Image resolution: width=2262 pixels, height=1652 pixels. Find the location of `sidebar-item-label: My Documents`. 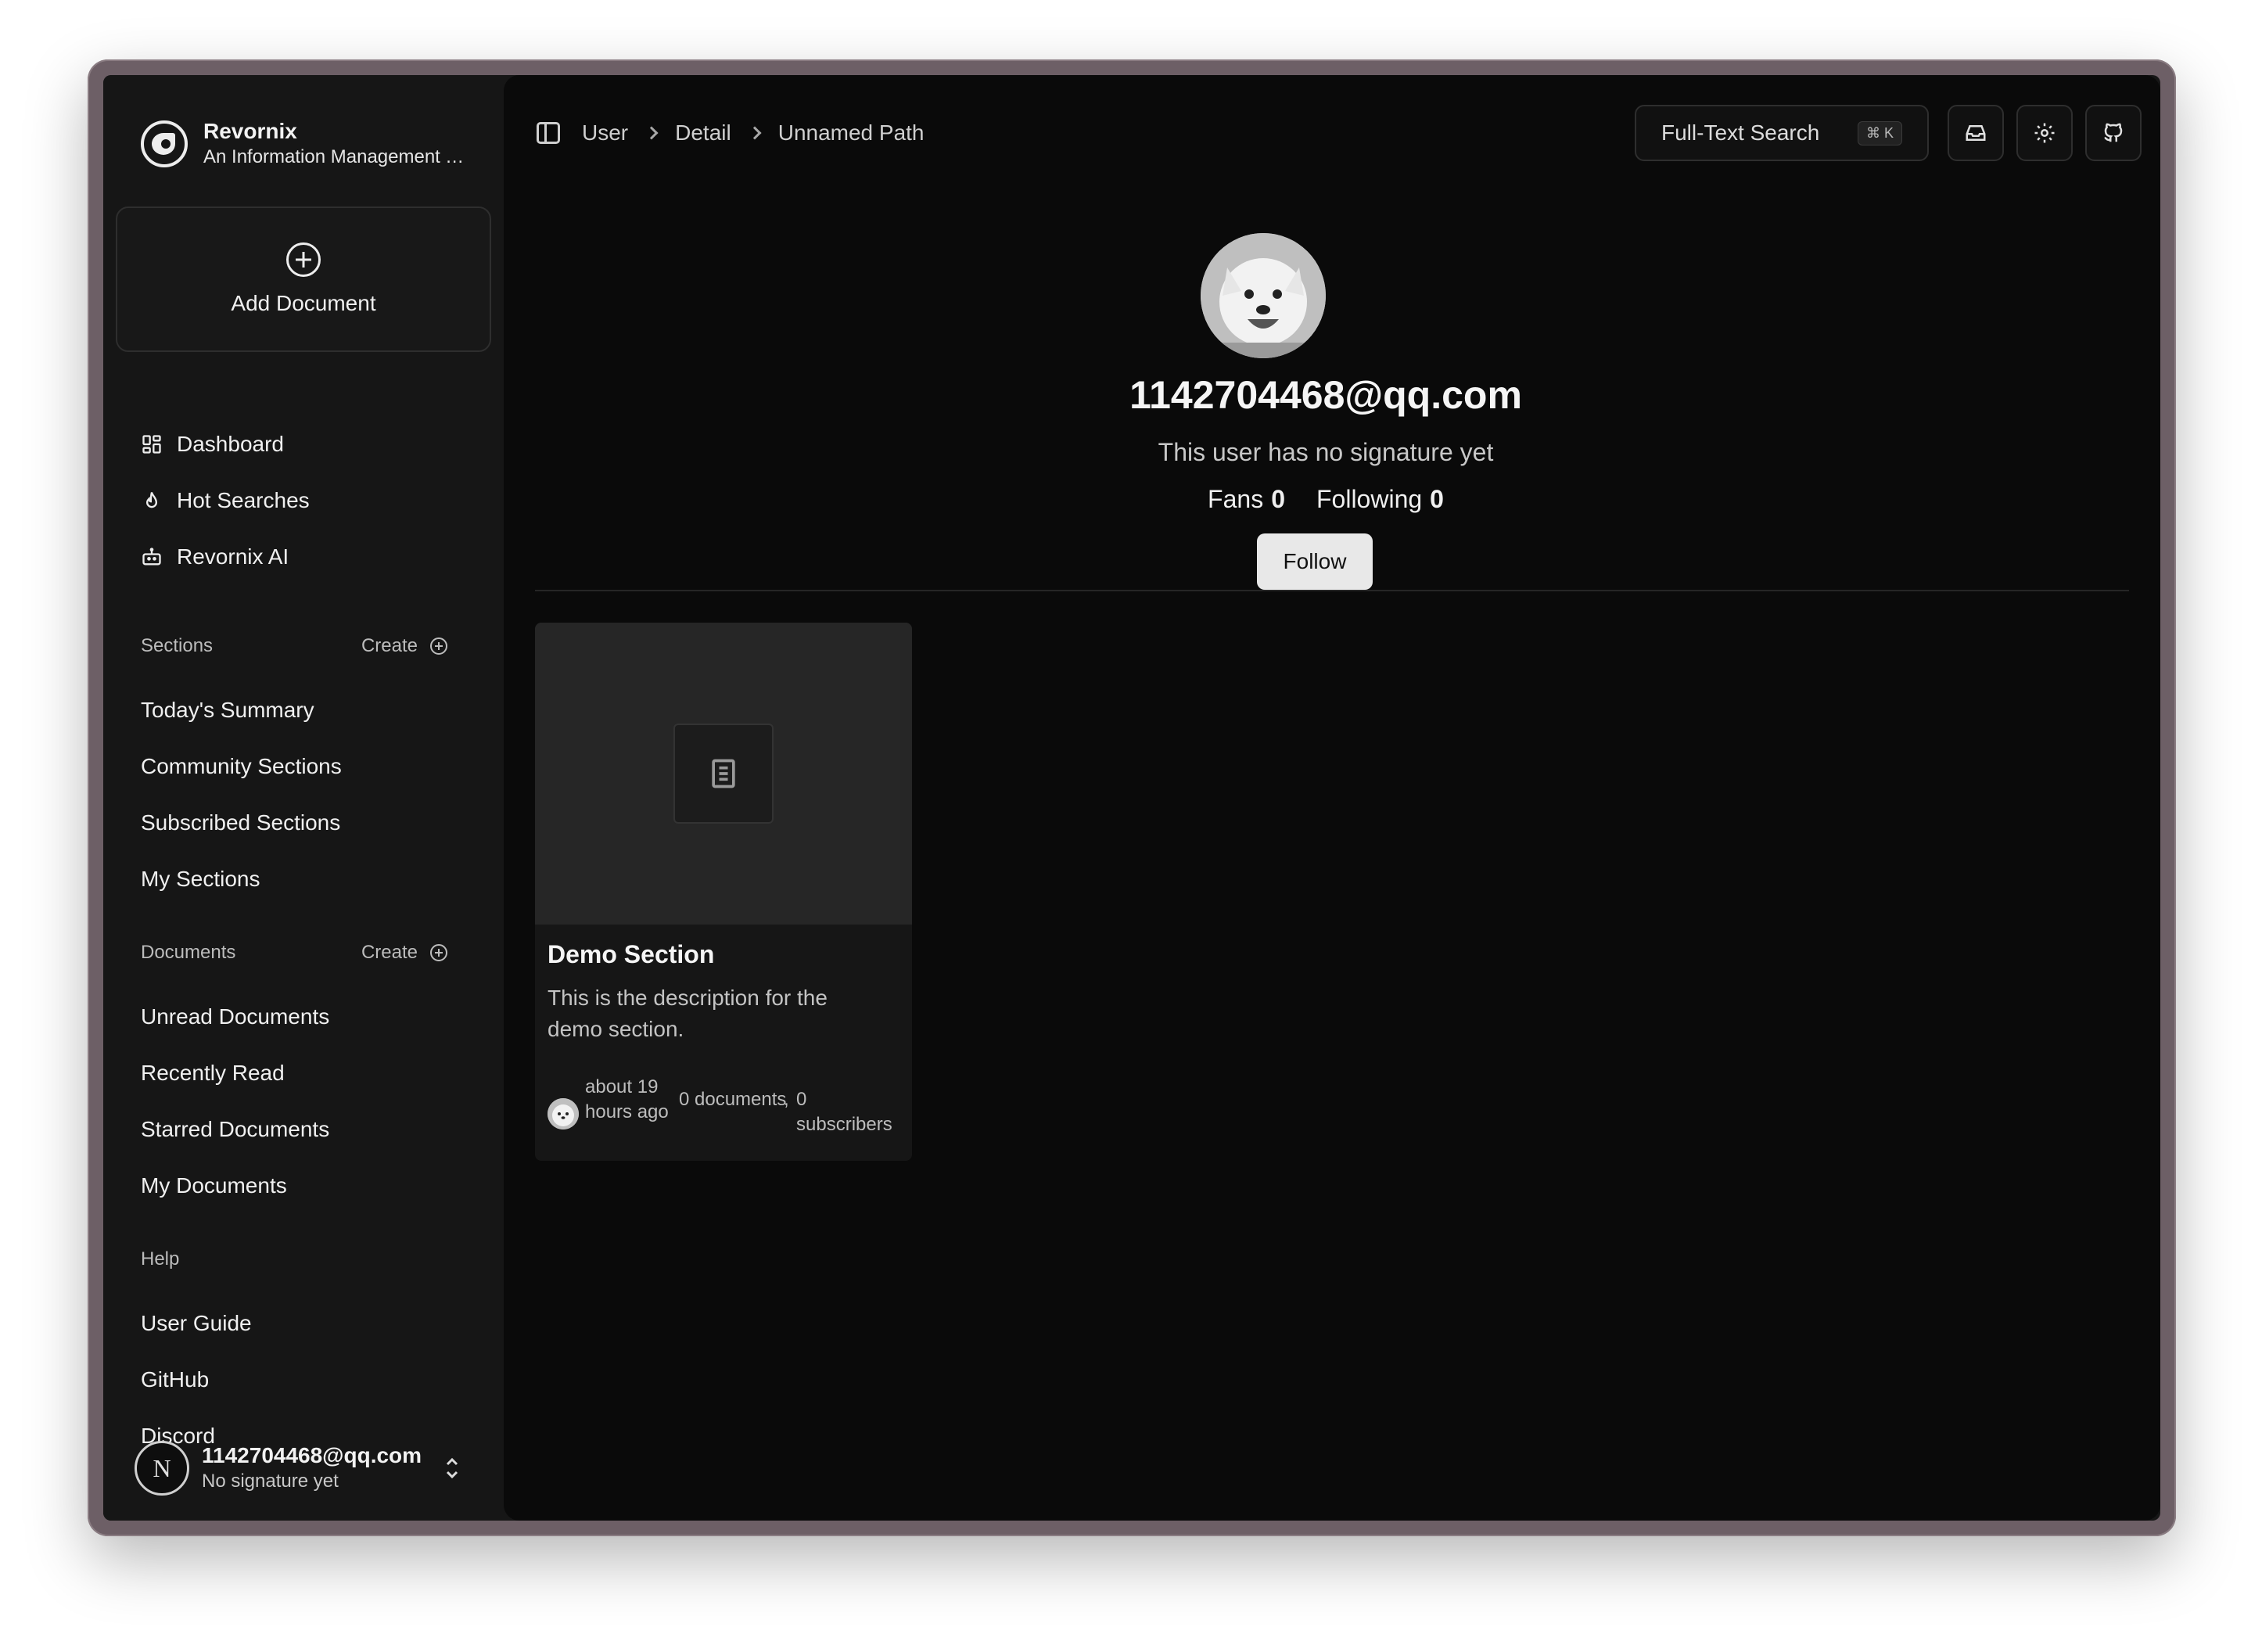

sidebar-item-label: My Documents is located at coordinates (214, 1186).